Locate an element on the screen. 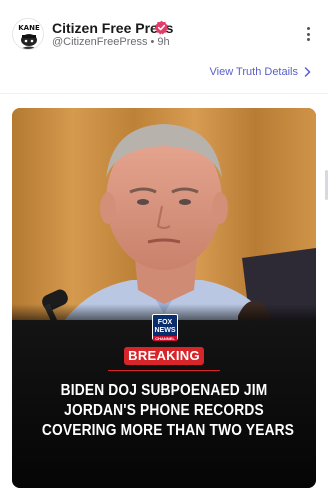  avatar: KANE is located at coordinates (28, 34).